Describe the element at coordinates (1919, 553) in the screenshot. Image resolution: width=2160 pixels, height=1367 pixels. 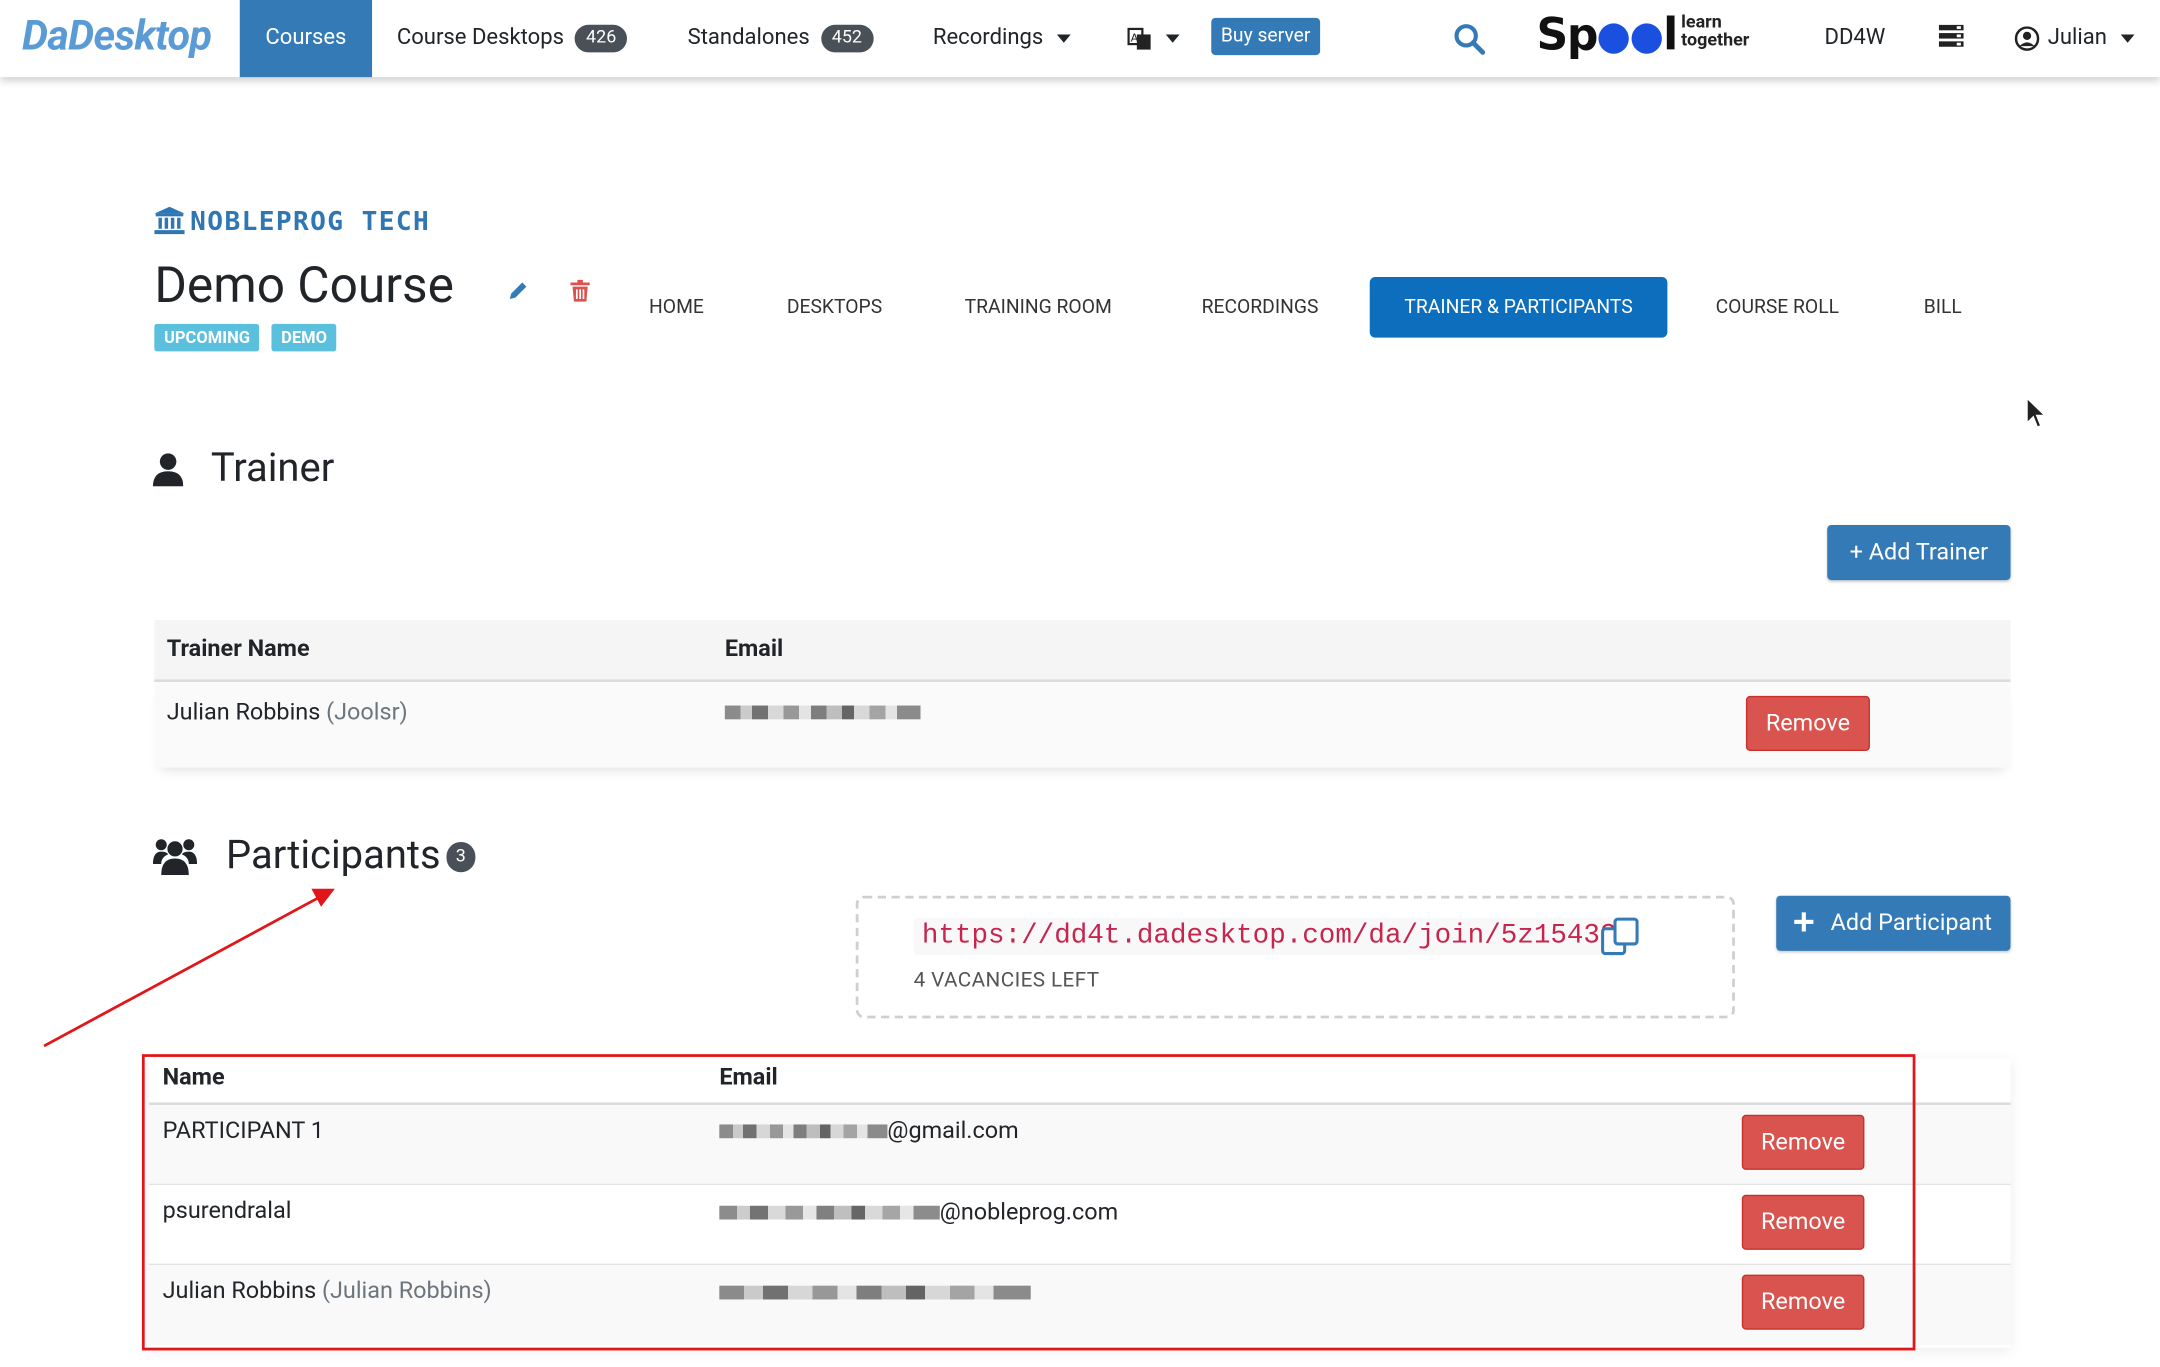
I see `add-trainer-button: + Add Trainer` at that location.